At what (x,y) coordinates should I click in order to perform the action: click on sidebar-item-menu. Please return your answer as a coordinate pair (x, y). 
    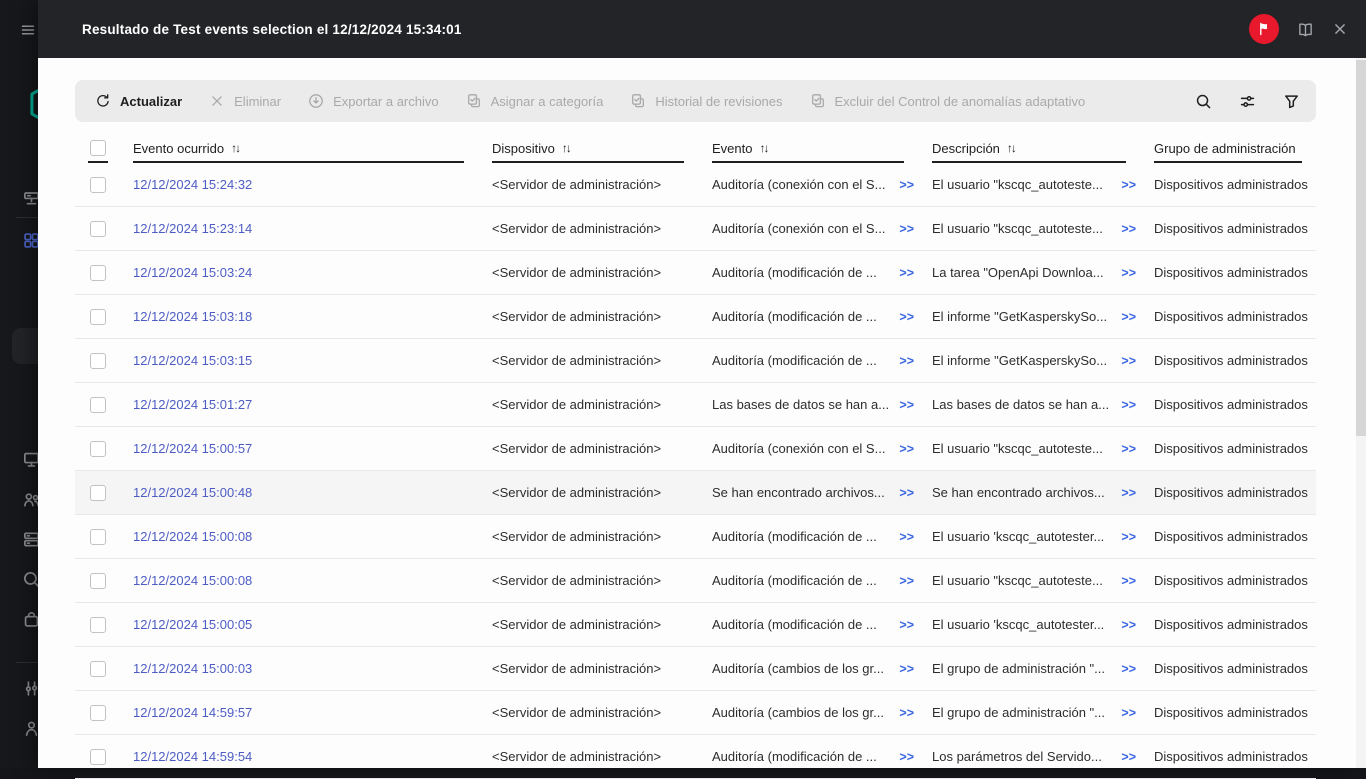
    Looking at the image, I should click on (28, 30).